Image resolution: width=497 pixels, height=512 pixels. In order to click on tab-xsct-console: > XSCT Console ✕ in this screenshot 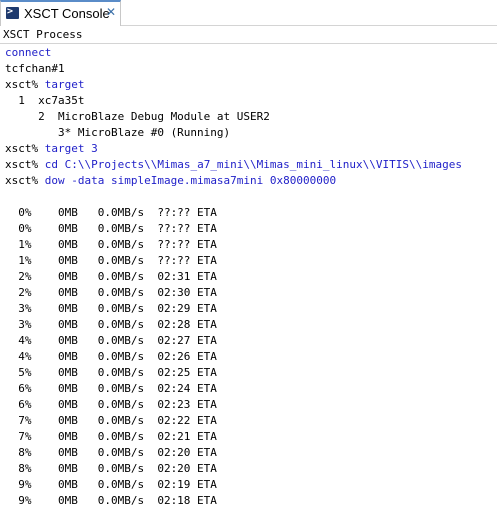, I will do `click(60, 13)`.